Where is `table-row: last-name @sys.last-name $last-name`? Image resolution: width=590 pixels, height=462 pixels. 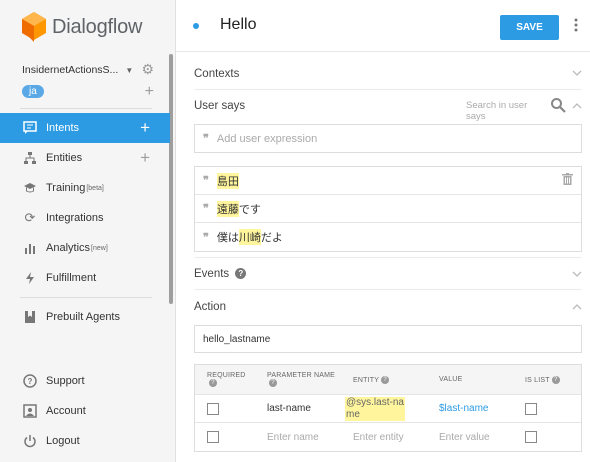 table-row: last-name @sys.last-name $last-name is located at coordinates (388, 409).